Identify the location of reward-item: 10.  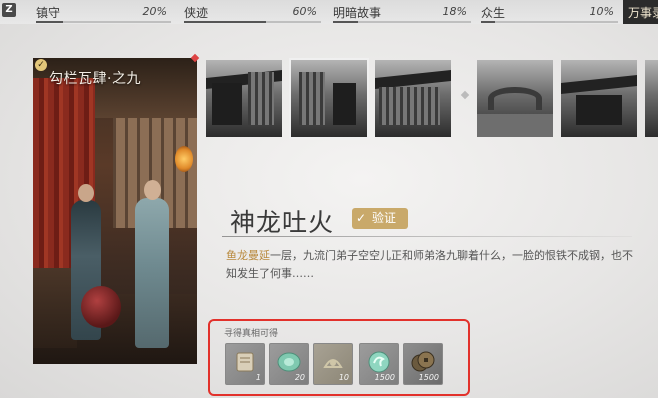
(333, 364).